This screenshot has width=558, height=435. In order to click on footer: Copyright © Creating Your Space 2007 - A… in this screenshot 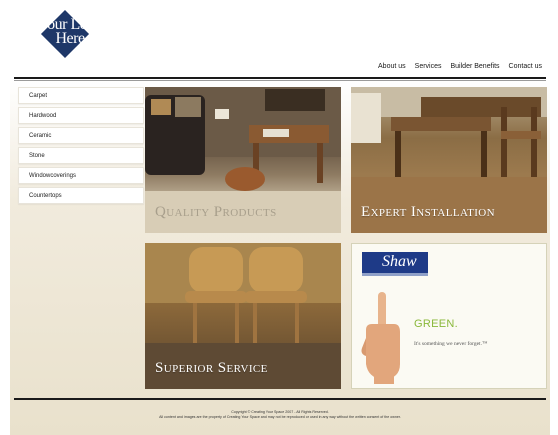, I will do `click(280, 415)`.